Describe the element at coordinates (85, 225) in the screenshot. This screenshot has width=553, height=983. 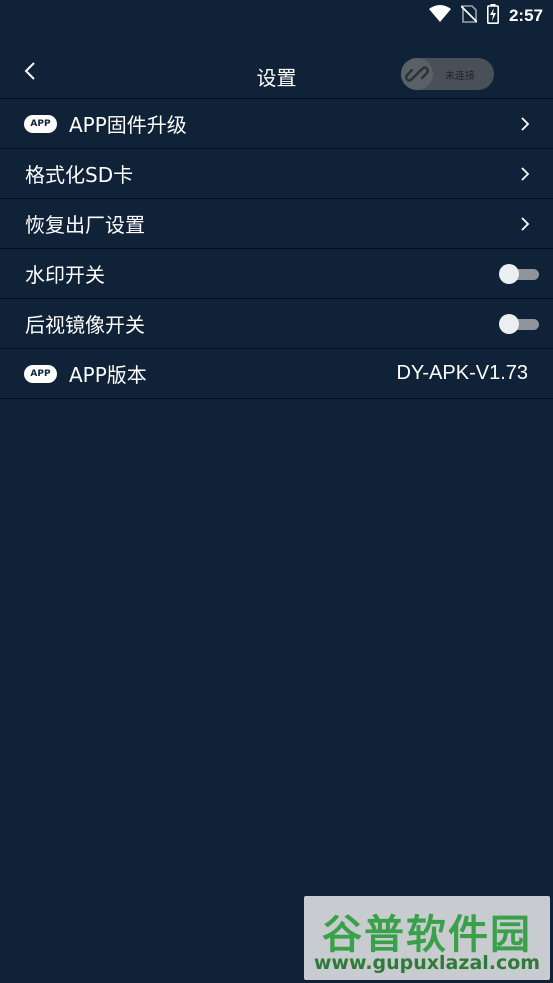
I see `factory-reset-label: 恢复出厂设置` at that location.